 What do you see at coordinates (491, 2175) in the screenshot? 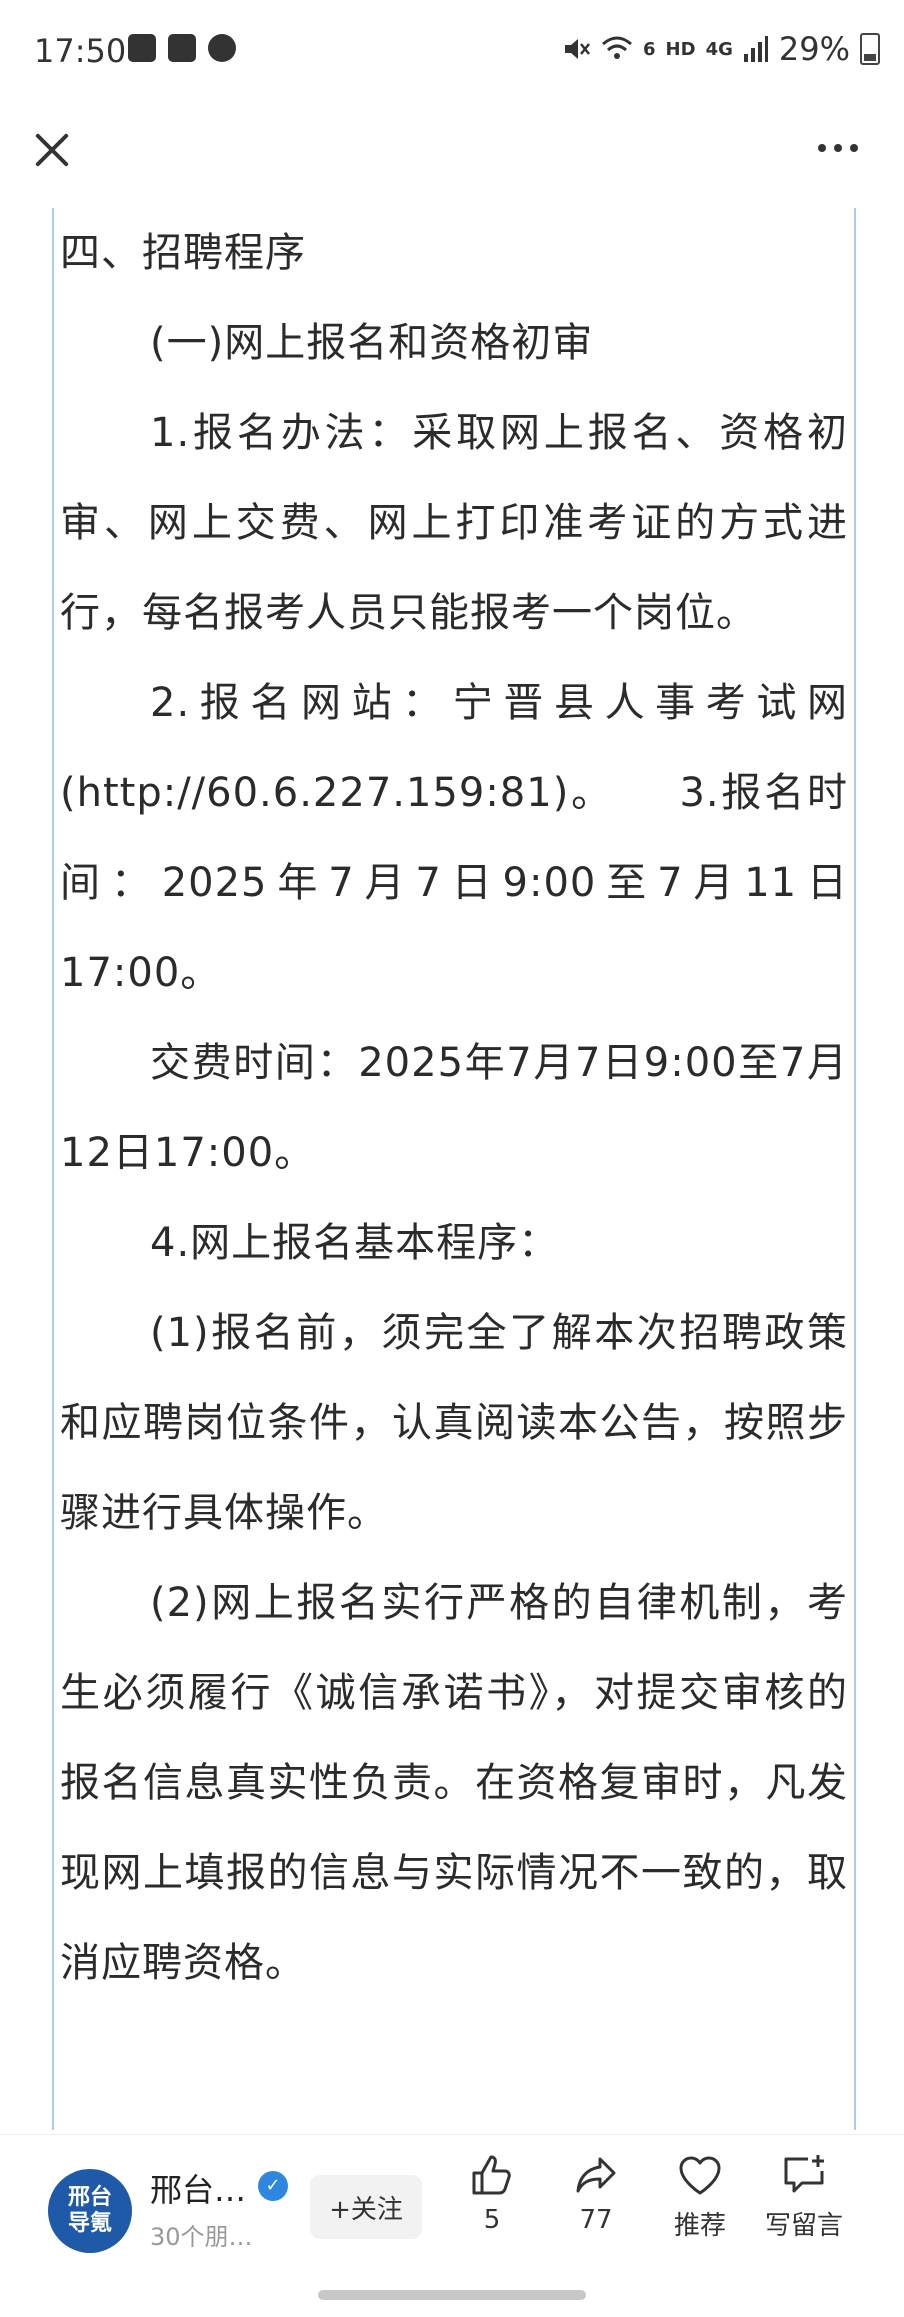
I see `thumbs-up-icon` at bounding box center [491, 2175].